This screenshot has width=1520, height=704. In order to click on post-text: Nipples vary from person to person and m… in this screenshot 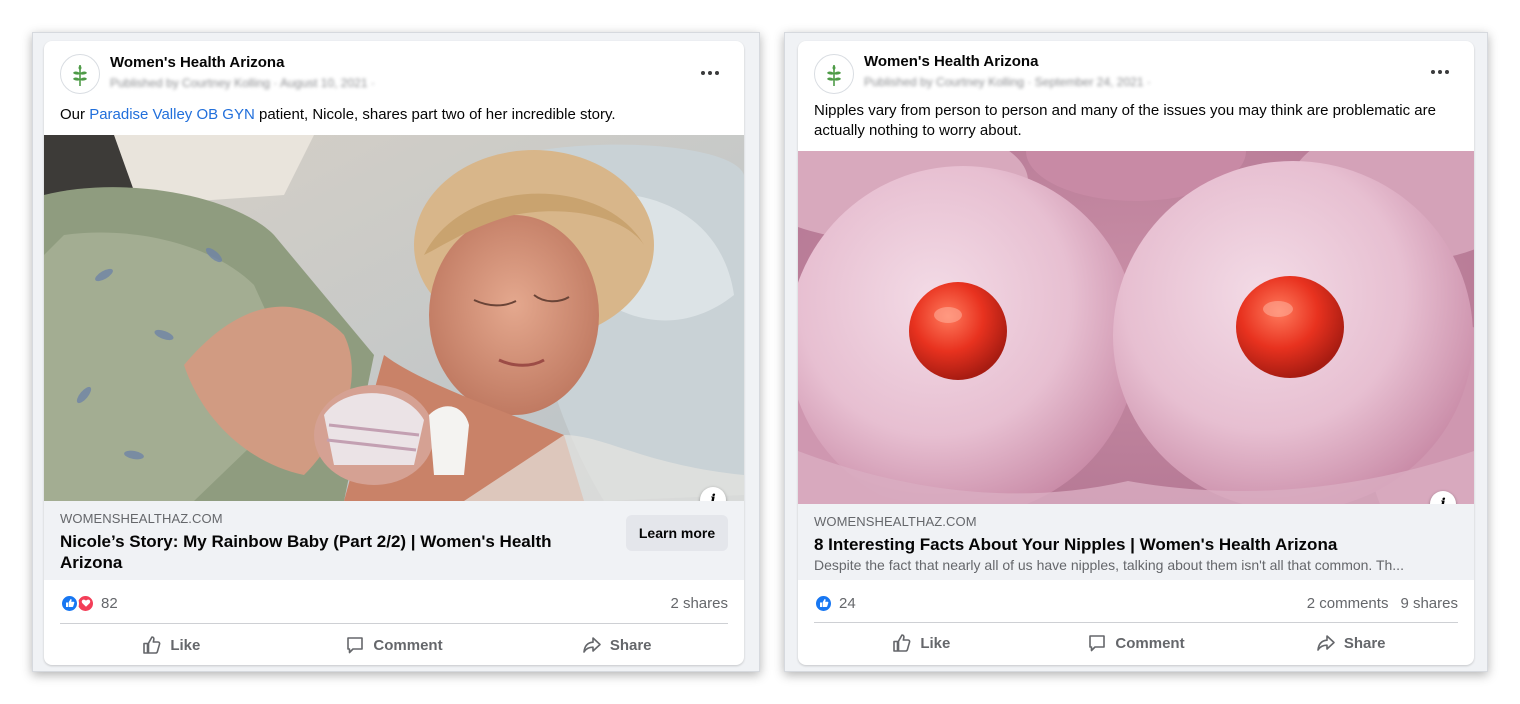, I will do `click(1125, 120)`.